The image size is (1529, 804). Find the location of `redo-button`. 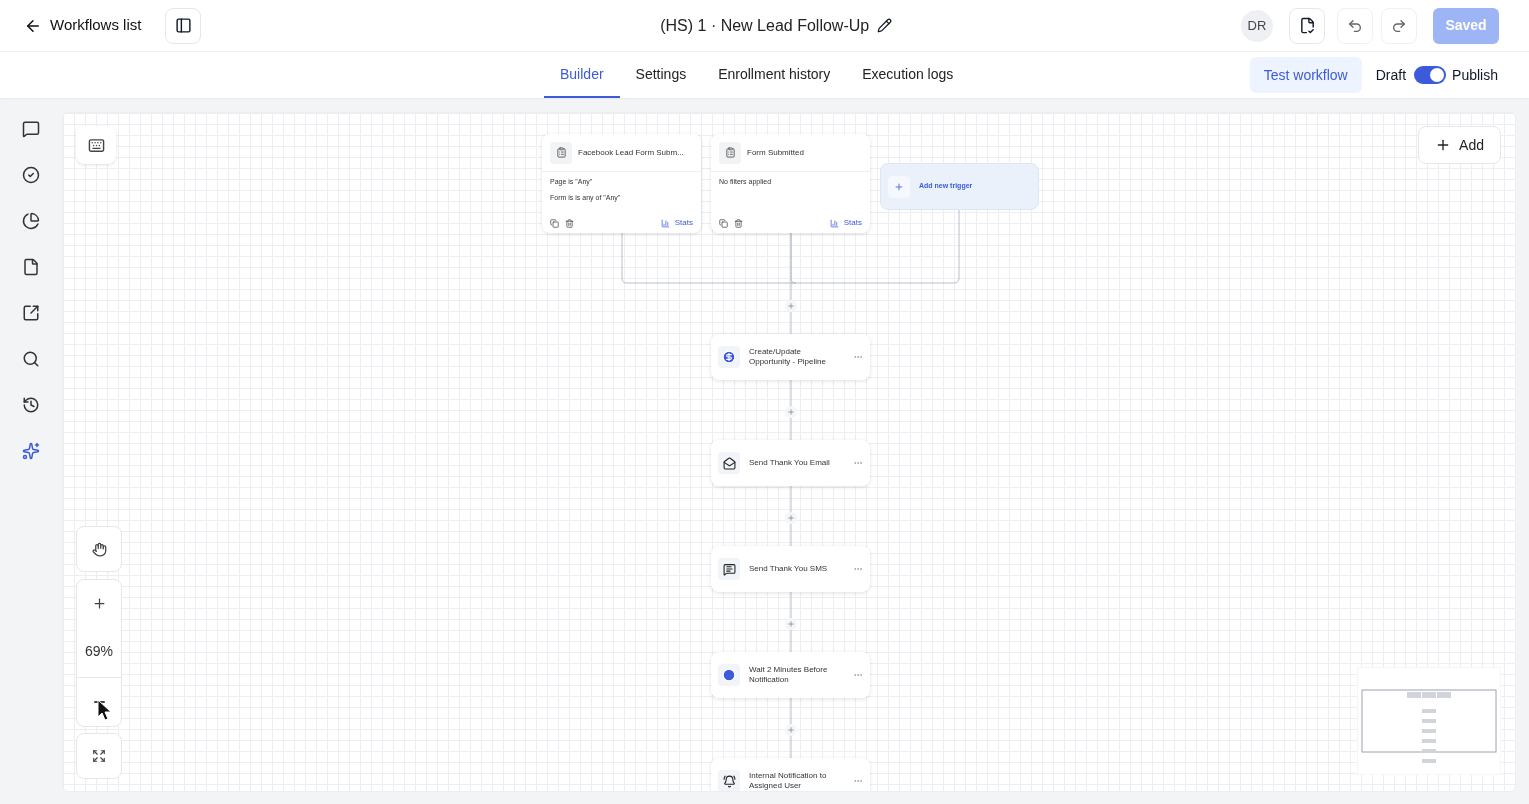

redo-button is located at coordinates (1399, 25).